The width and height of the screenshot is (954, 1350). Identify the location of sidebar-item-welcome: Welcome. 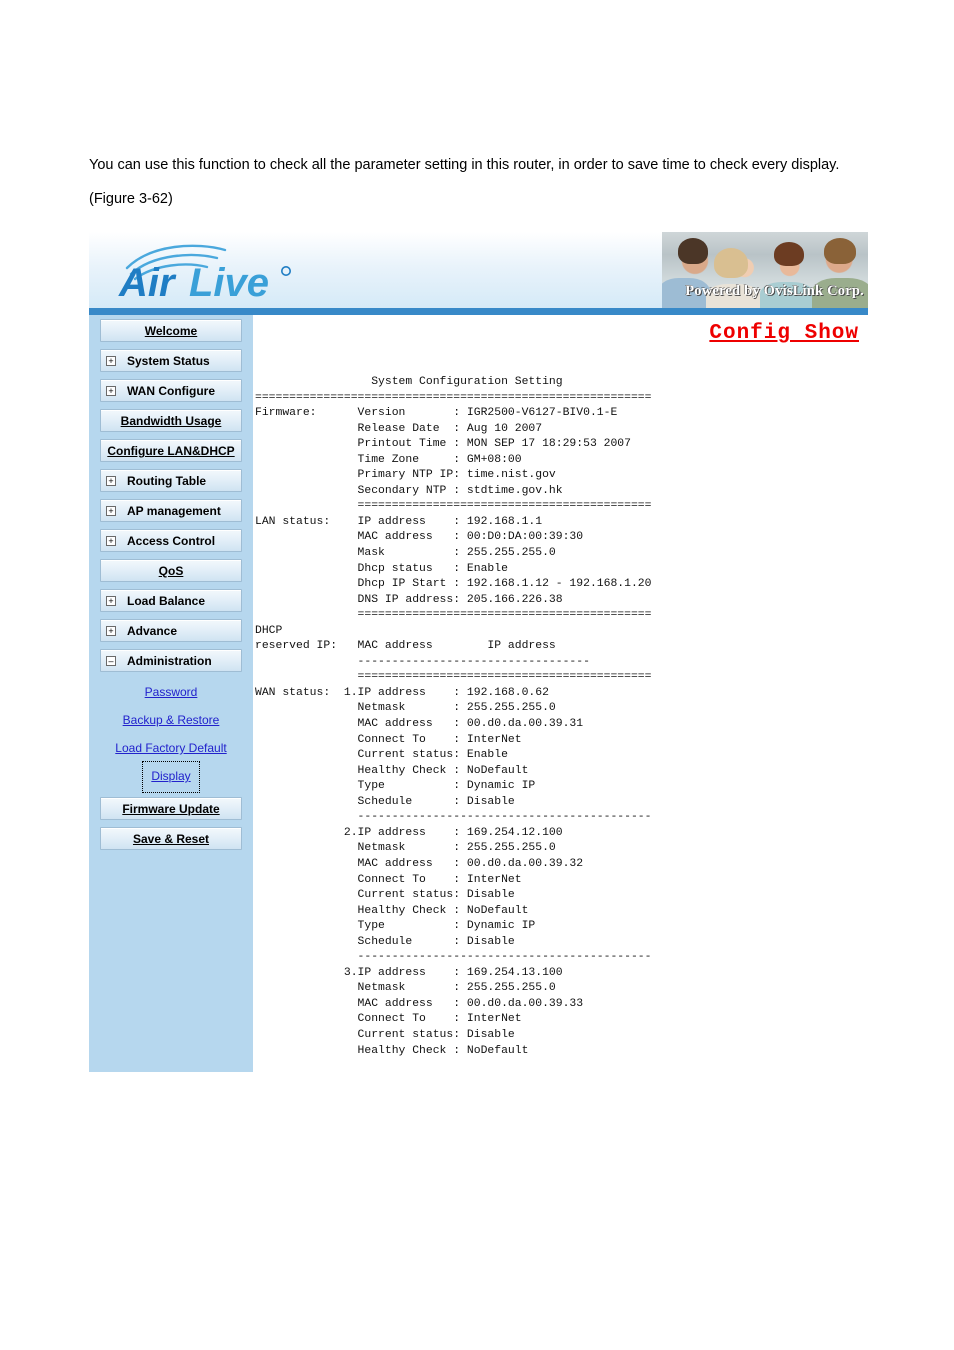
(171, 330).